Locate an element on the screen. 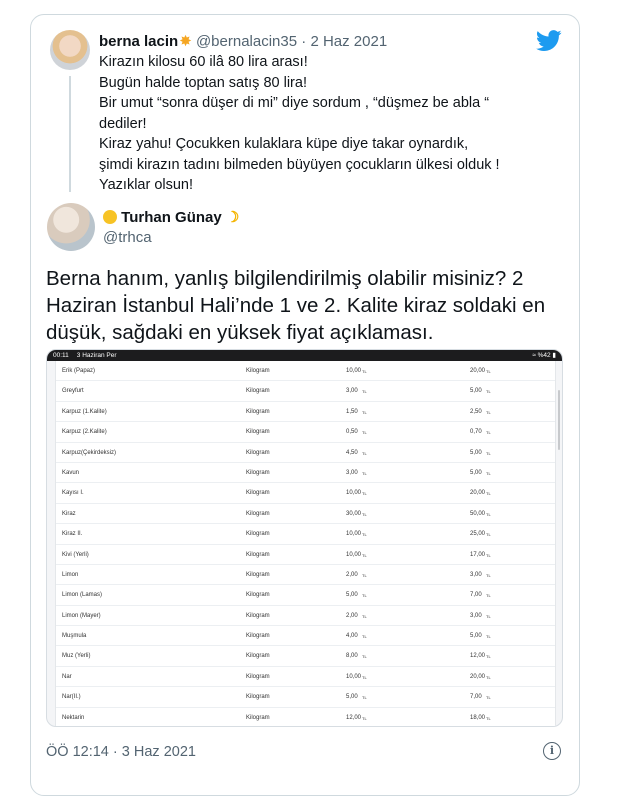 The image size is (630, 796). status-time: 00:11 is located at coordinates (61, 355).